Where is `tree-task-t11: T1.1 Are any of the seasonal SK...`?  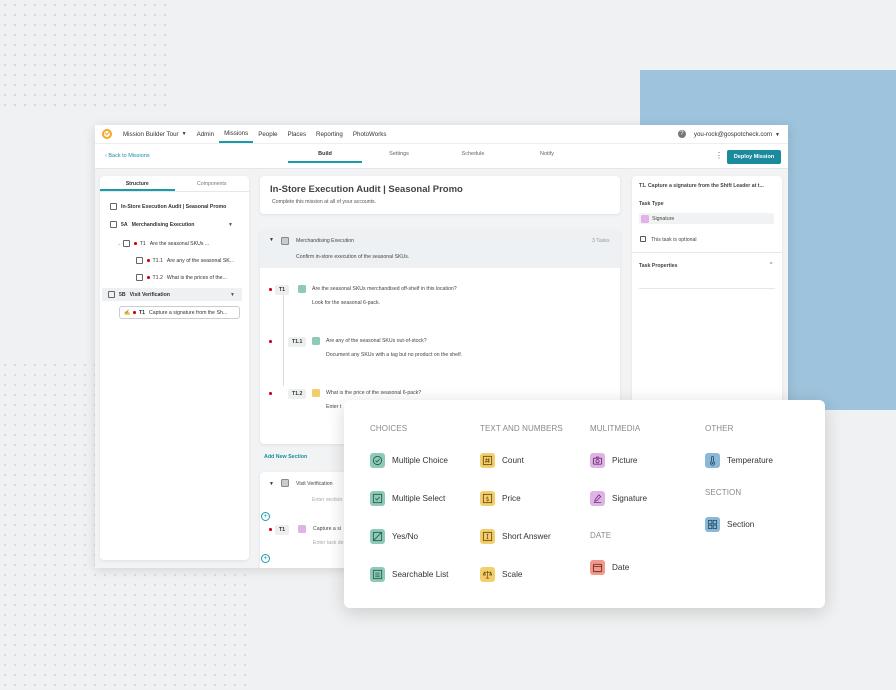 tree-task-t11: T1.1 Are any of the seasonal SK... is located at coordinates (185, 260).